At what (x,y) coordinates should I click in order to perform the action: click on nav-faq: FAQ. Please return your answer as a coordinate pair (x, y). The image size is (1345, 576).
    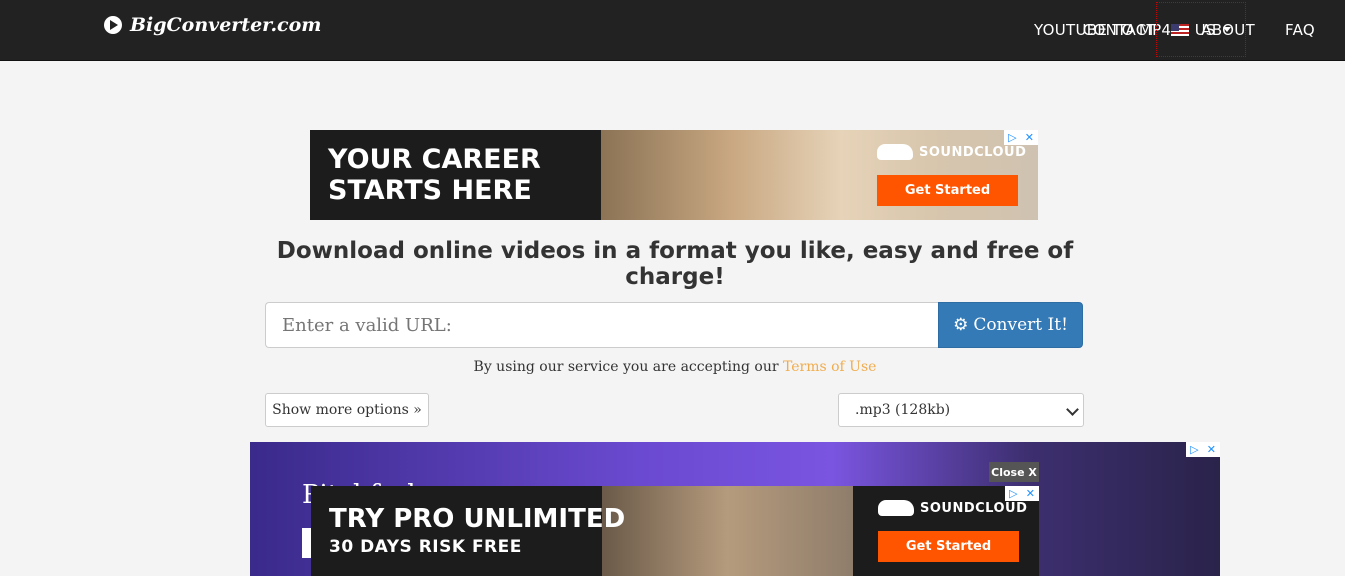
    Looking at the image, I should click on (1300, 30).